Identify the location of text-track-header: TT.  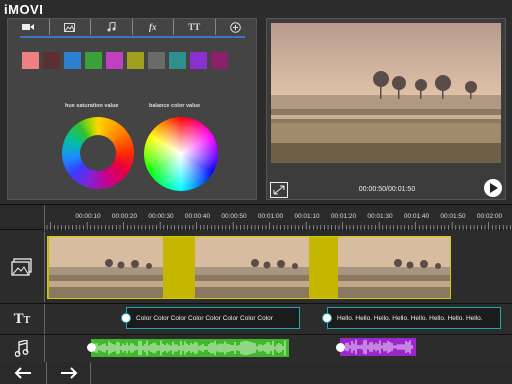
(22, 319).